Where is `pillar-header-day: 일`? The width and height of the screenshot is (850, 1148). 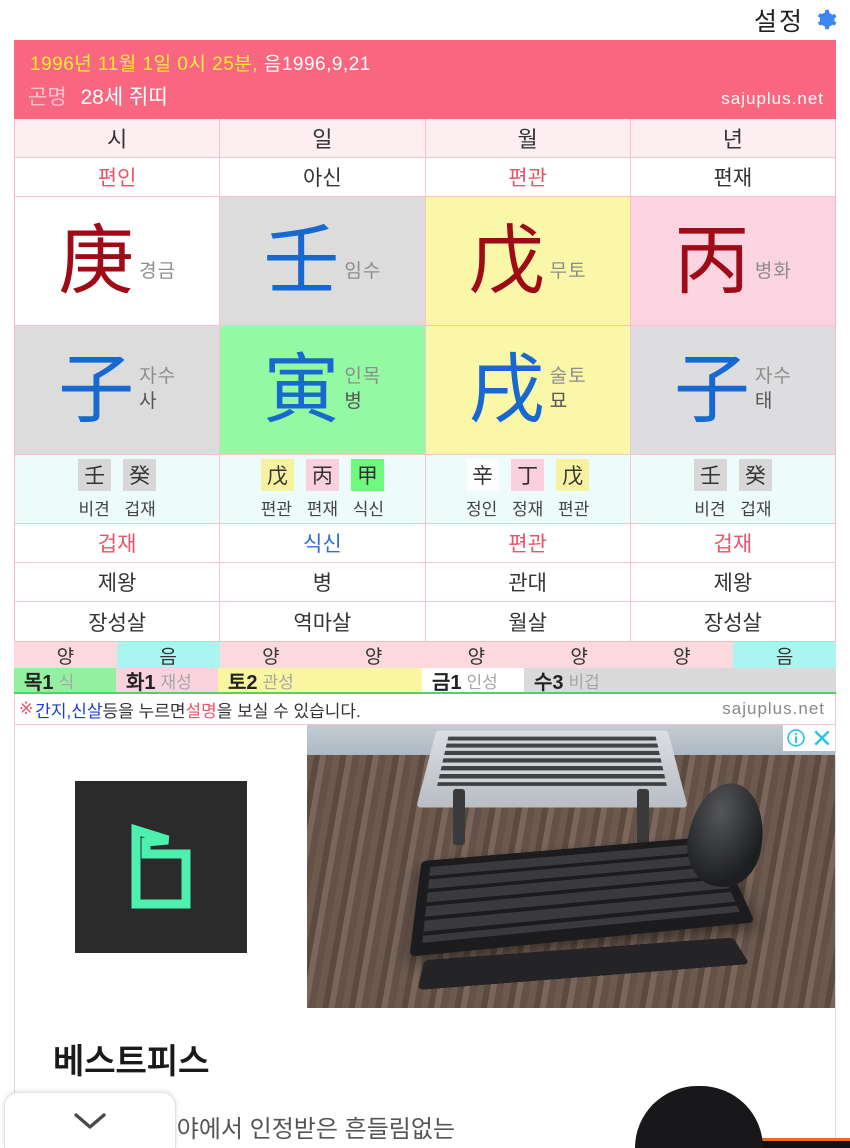 pillar-header-day: 일 is located at coordinates (323, 138).